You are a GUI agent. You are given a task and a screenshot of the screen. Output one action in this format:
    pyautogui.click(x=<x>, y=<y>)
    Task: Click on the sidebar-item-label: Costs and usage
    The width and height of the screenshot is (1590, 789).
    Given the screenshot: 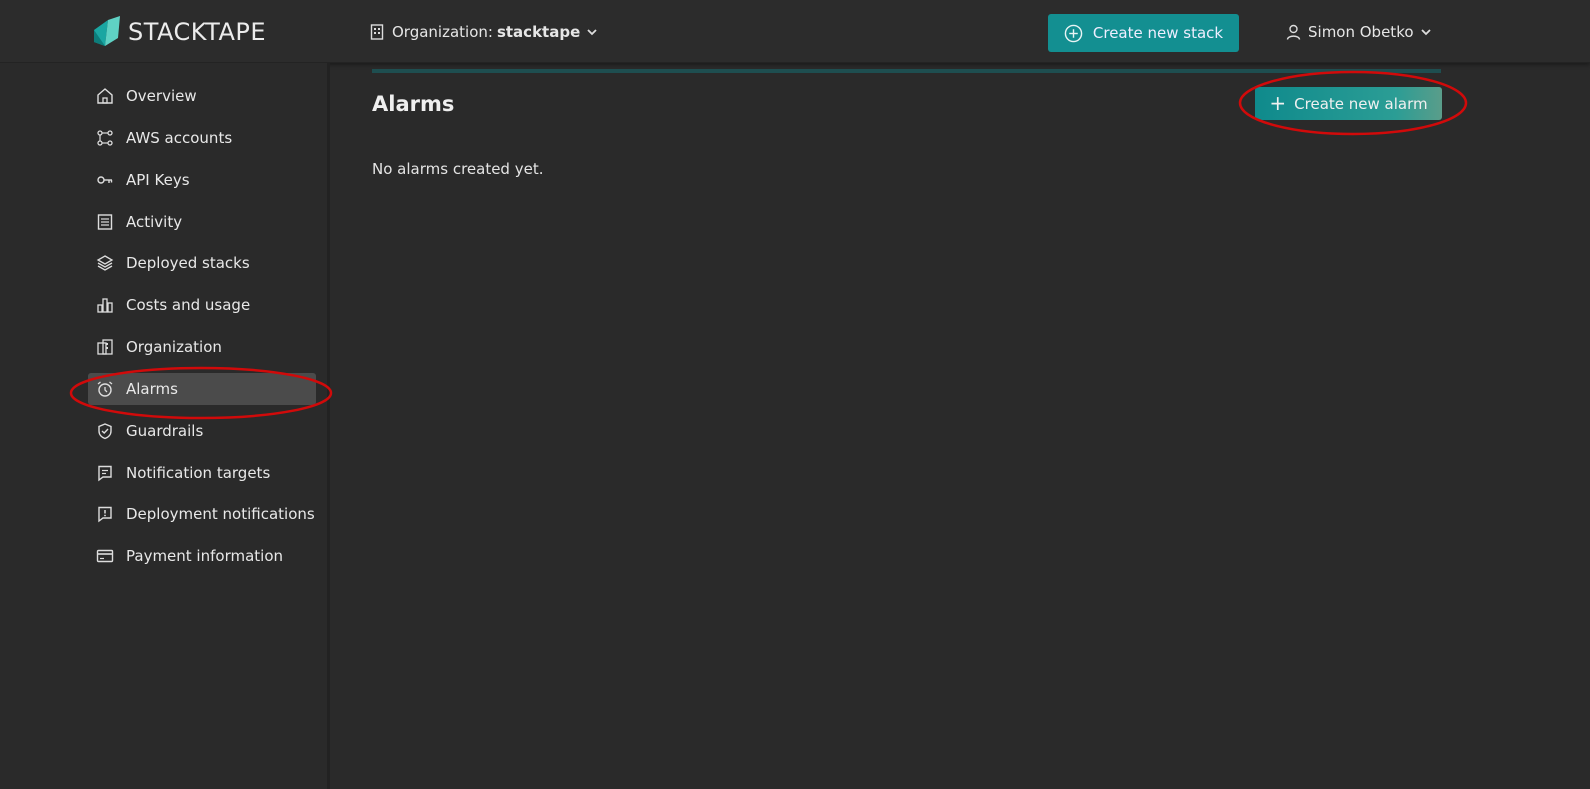 What is the action you would take?
    pyautogui.click(x=188, y=305)
    